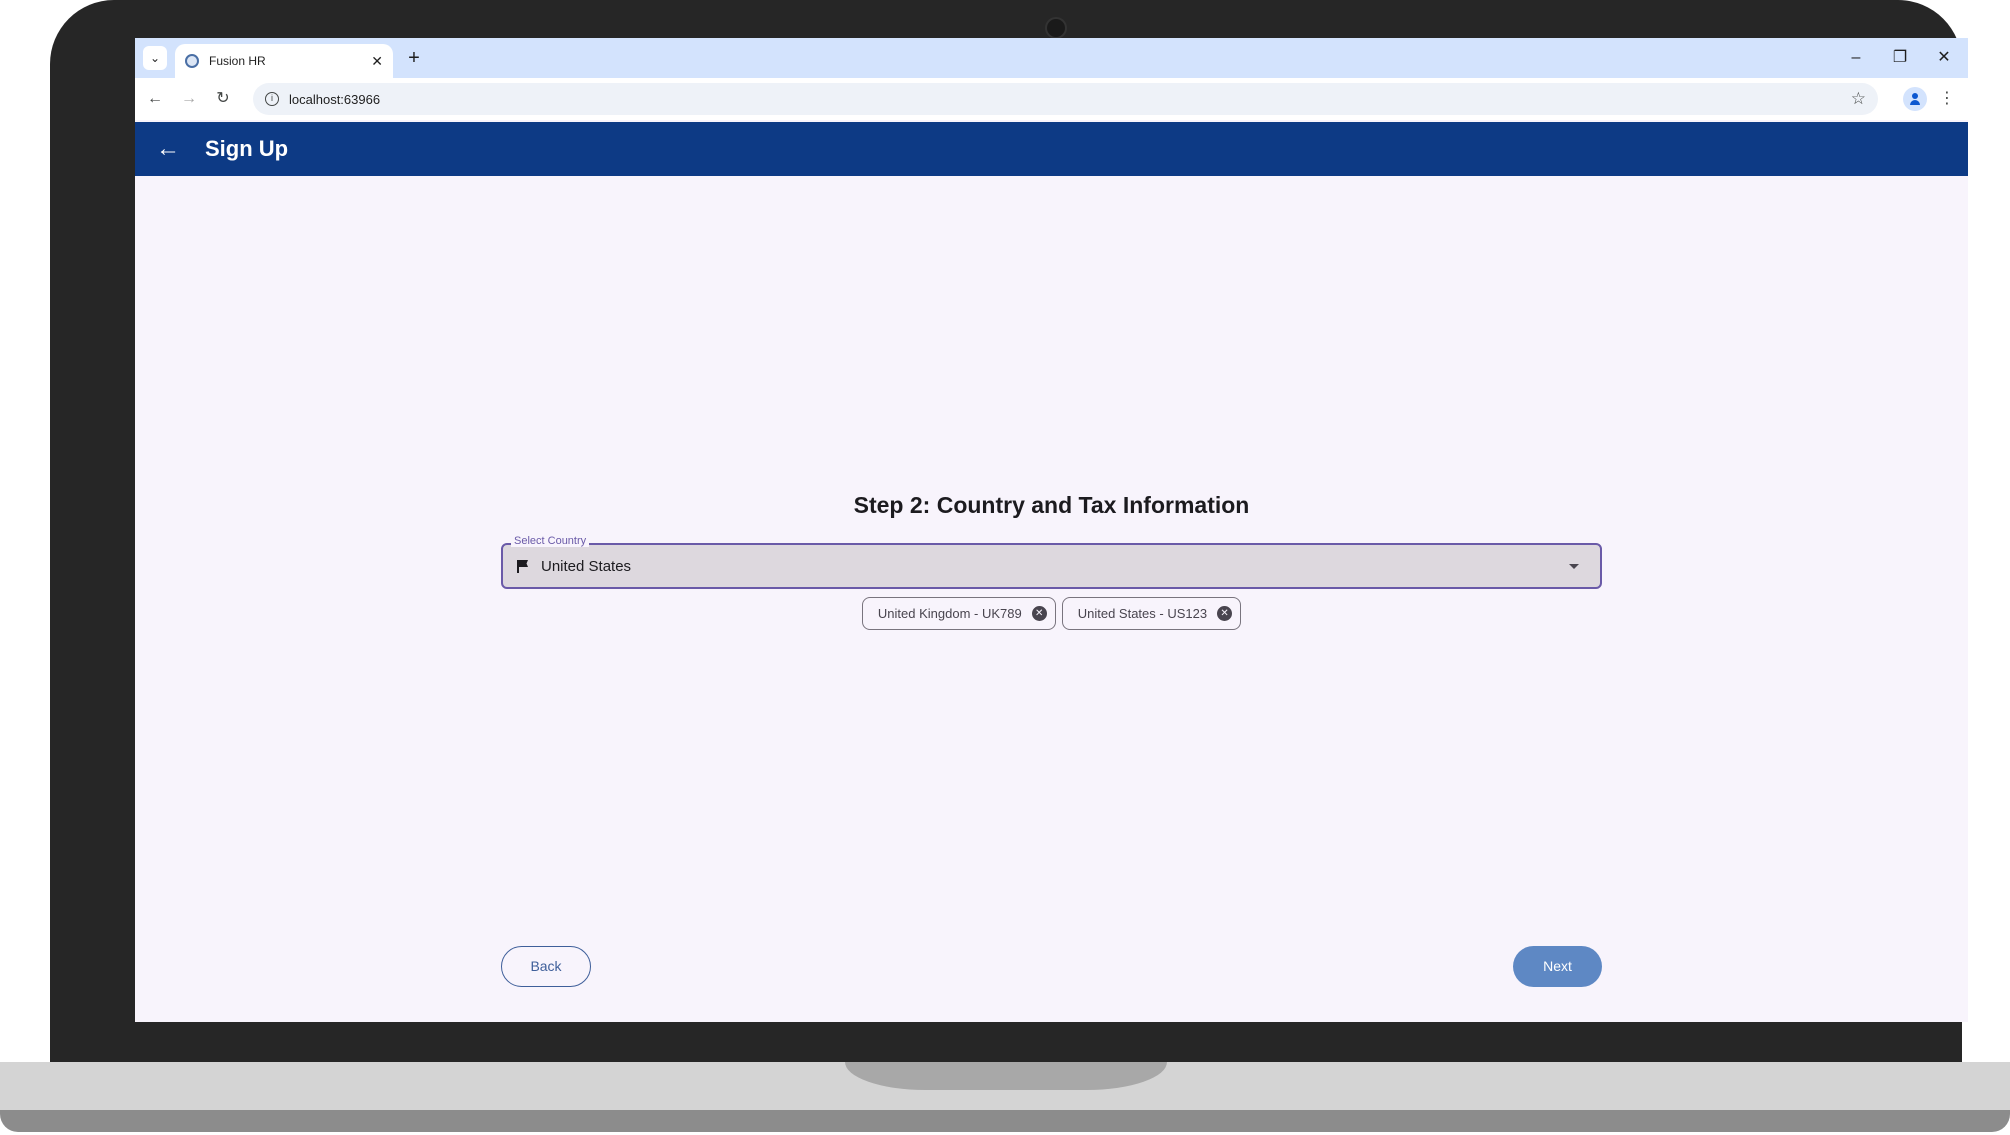 The height and width of the screenshot is (1135, 2010). I want to click on back-nav-button: ←, so click(155, 99).